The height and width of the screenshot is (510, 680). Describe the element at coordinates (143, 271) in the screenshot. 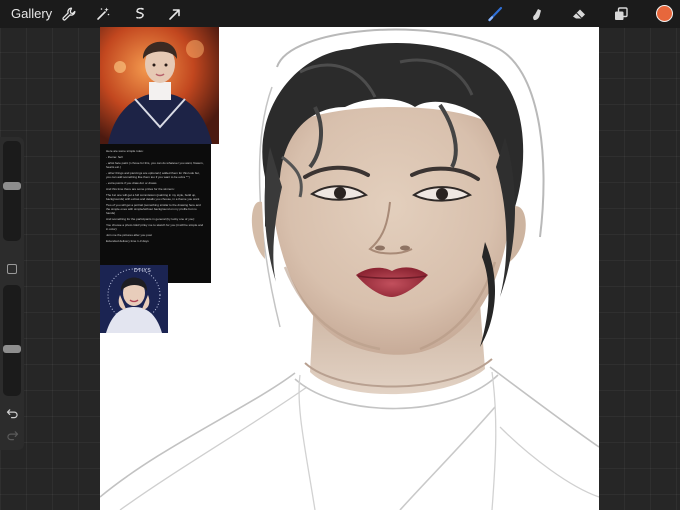

I see `dtiys-caption: DTIYS` at that location.